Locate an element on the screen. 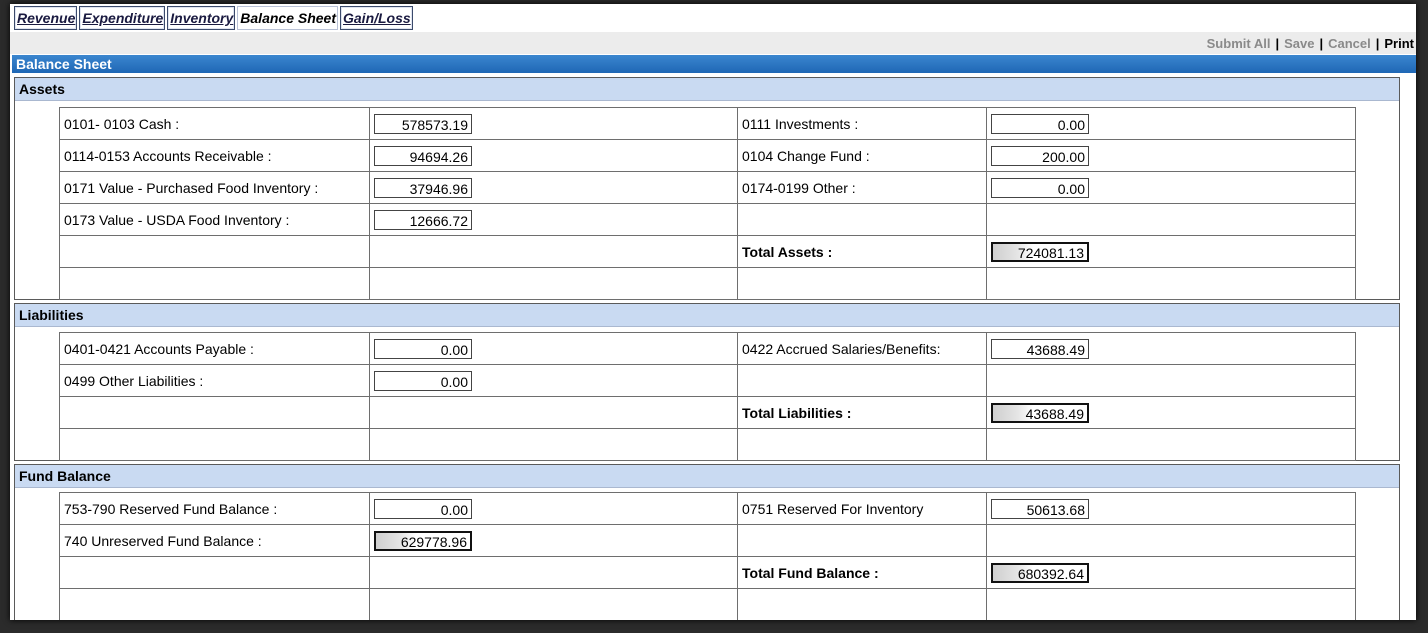 Image resolution: width=1428 pixels, height=633 pixels. change-fund-input: 200.00 is located at coordinates (1040, 155).